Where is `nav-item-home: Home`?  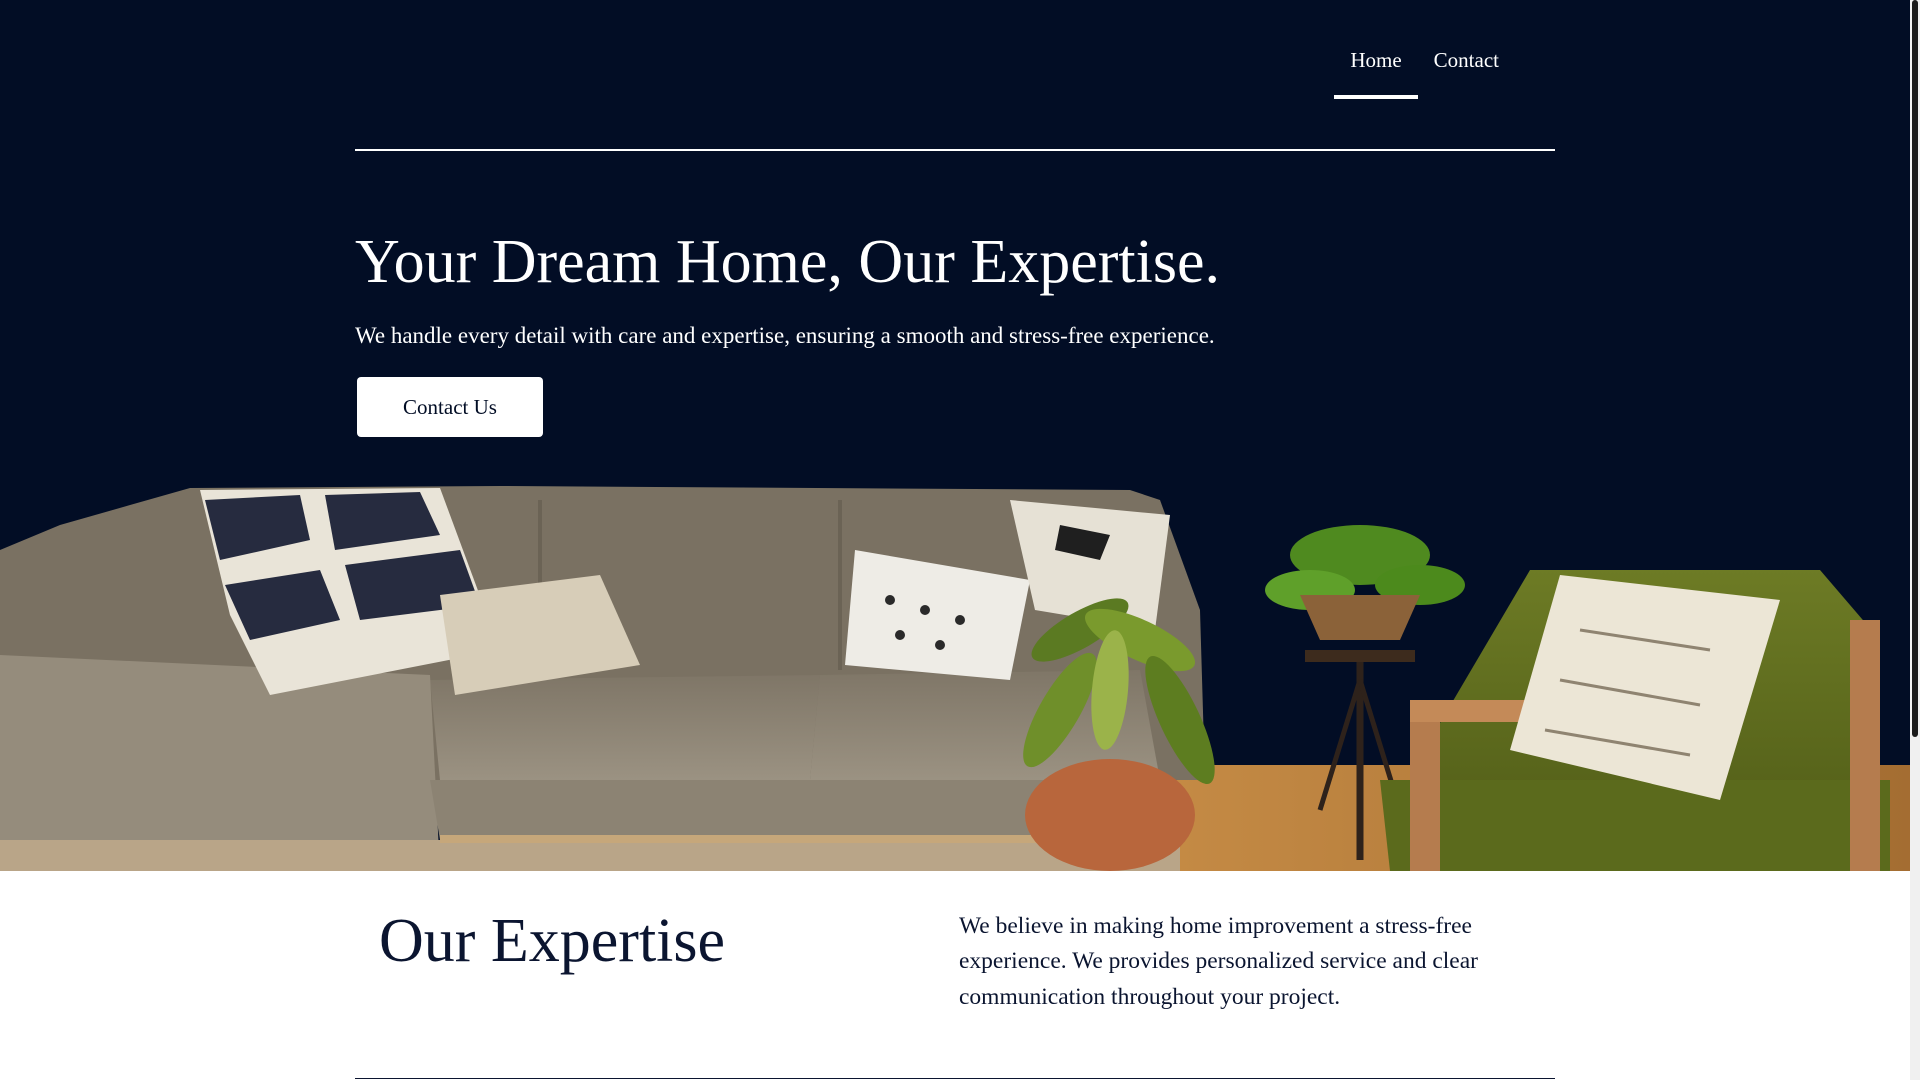
nav-item-home: Home is located at coordinates (1376, 67).